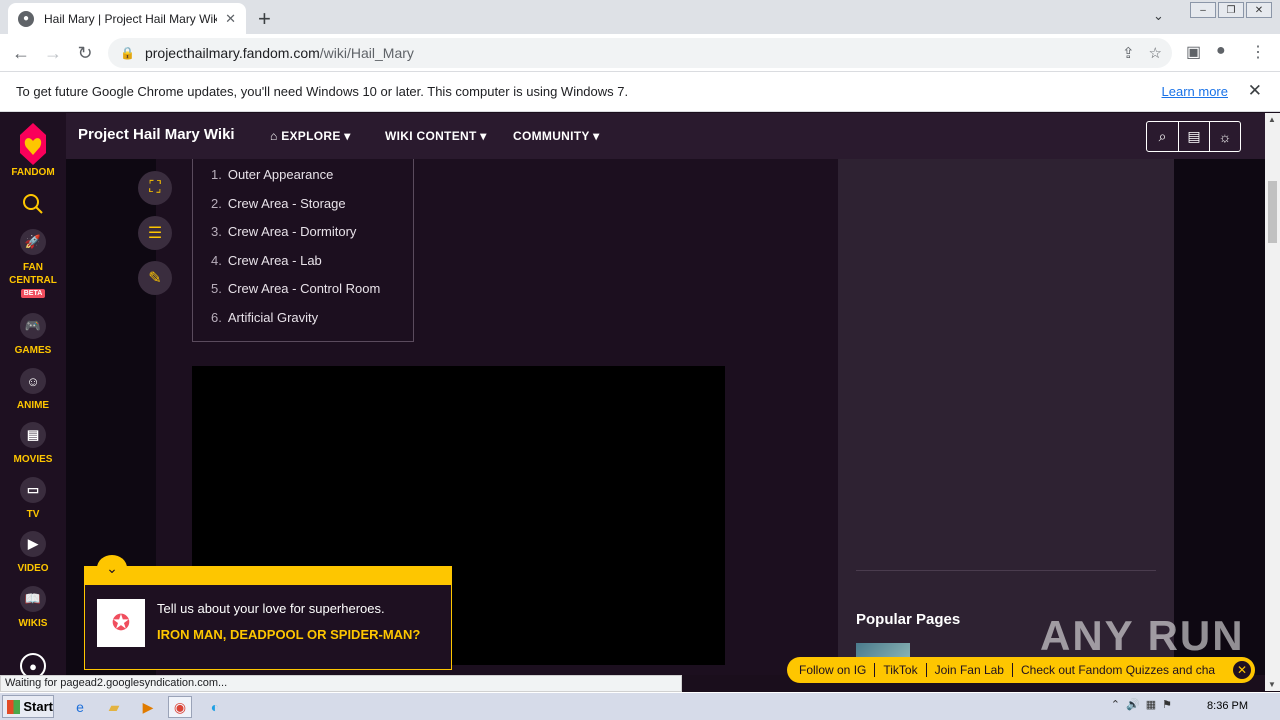 Image resolution: width=1280 pixels, height=720 pixels. Describe the element at coordinates (431, 136) in the screenshot. I see `nav-label: WIKI CONTENT` at that location.